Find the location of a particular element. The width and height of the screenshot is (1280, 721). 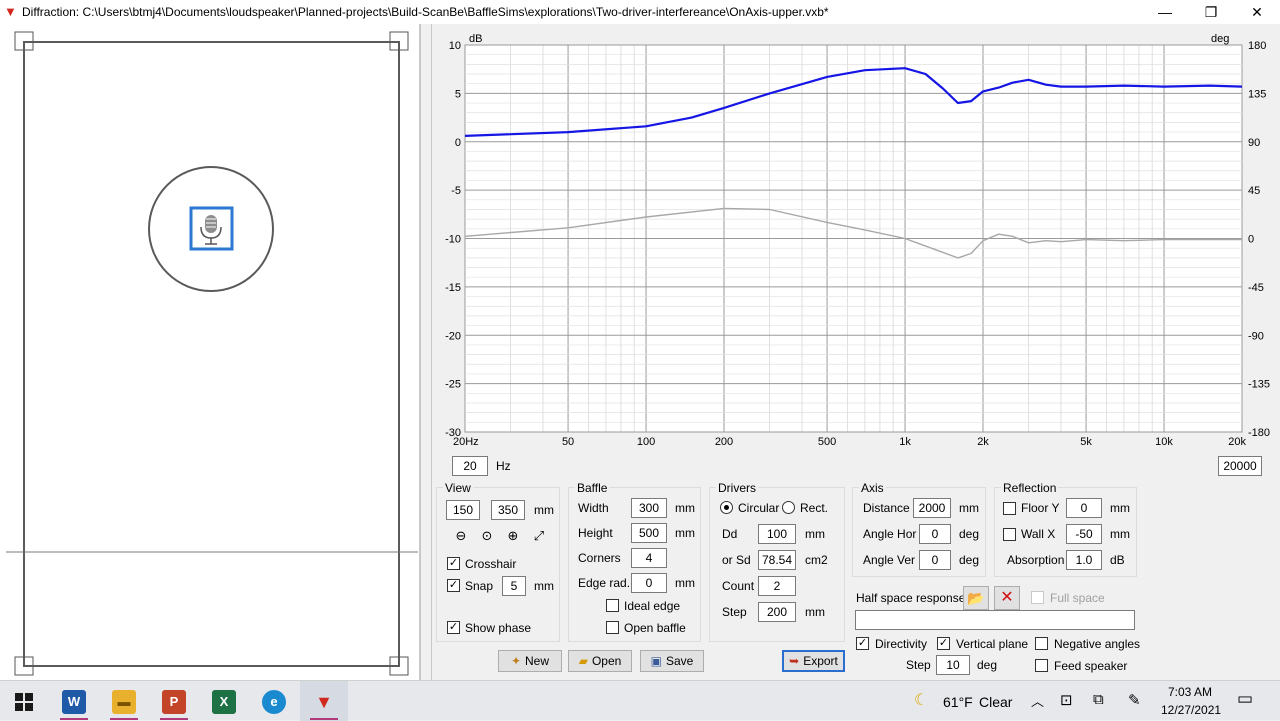

taskbar-excel: X is located at coordinates (224, 701).